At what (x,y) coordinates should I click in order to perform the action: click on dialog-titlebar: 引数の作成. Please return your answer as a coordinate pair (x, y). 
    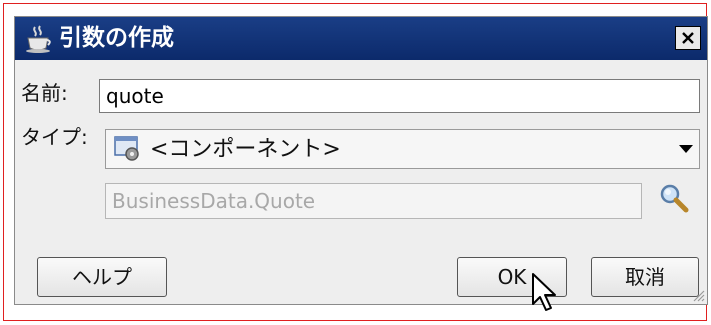
    Looking at the image, I should click on (361, 38).